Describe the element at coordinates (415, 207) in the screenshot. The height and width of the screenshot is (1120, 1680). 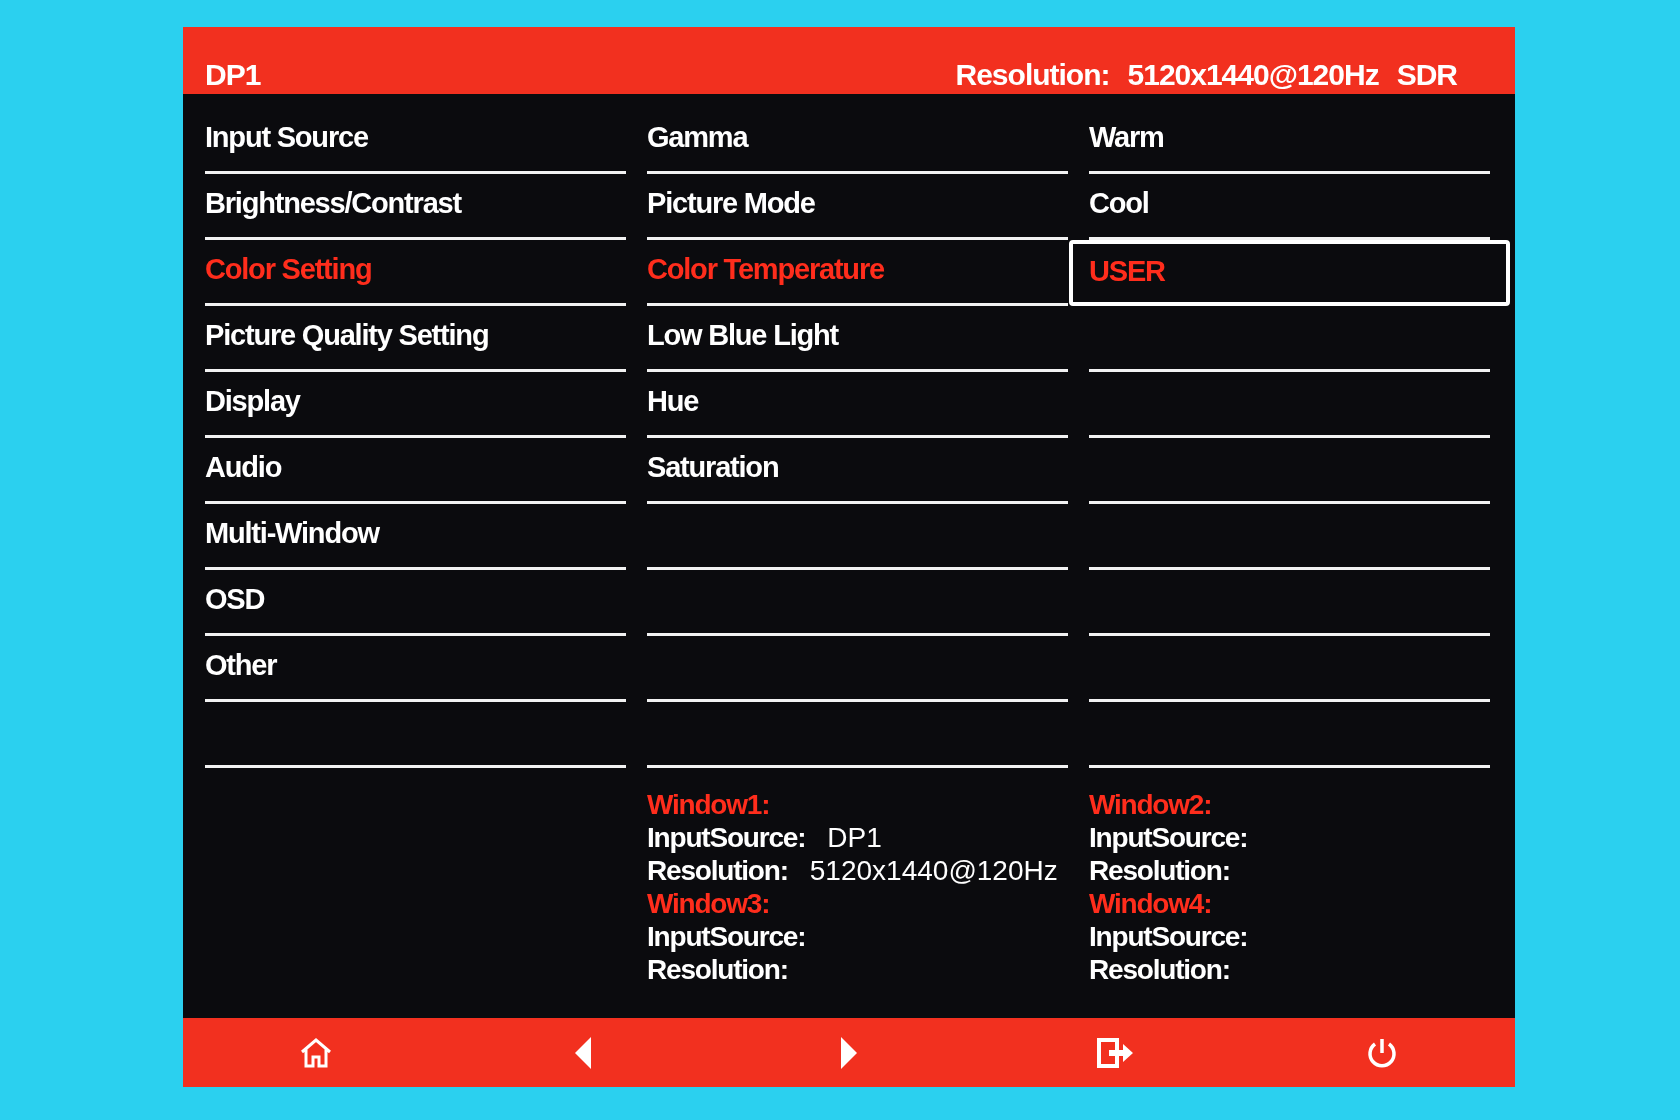
I see `menu-item: Brightness/Contrast` at that location.